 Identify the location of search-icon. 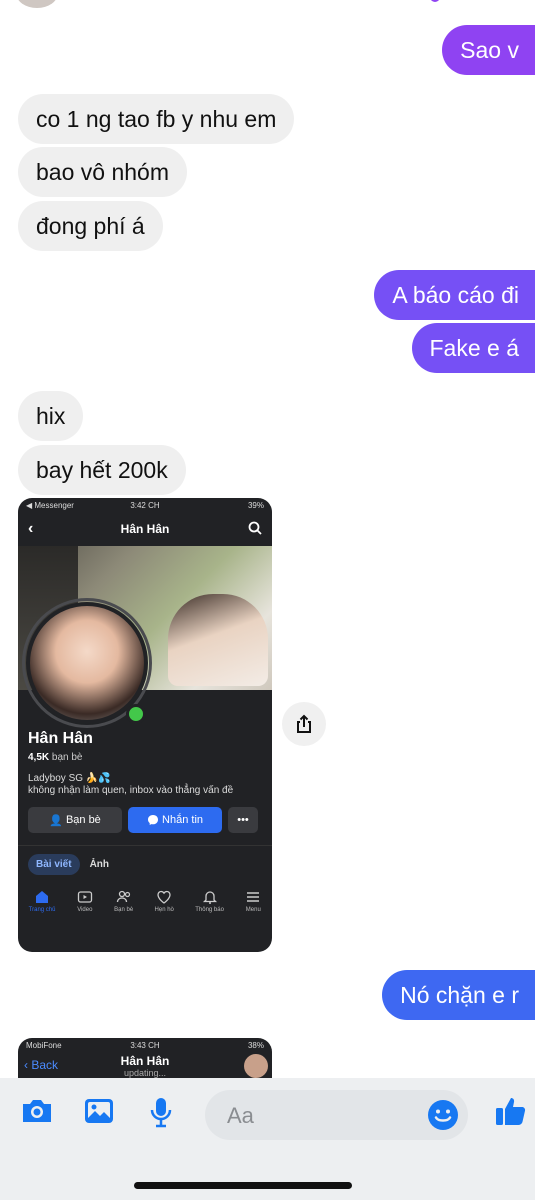
(255, 529).